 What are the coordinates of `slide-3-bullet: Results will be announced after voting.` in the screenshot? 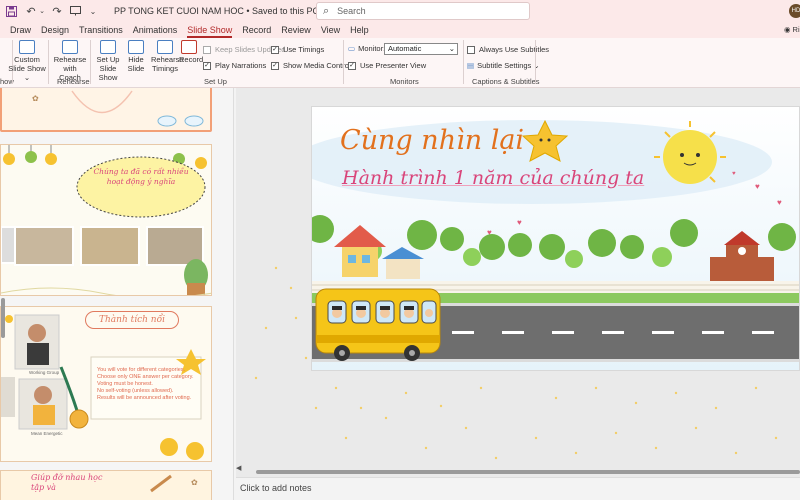 It's located at (144, 398).